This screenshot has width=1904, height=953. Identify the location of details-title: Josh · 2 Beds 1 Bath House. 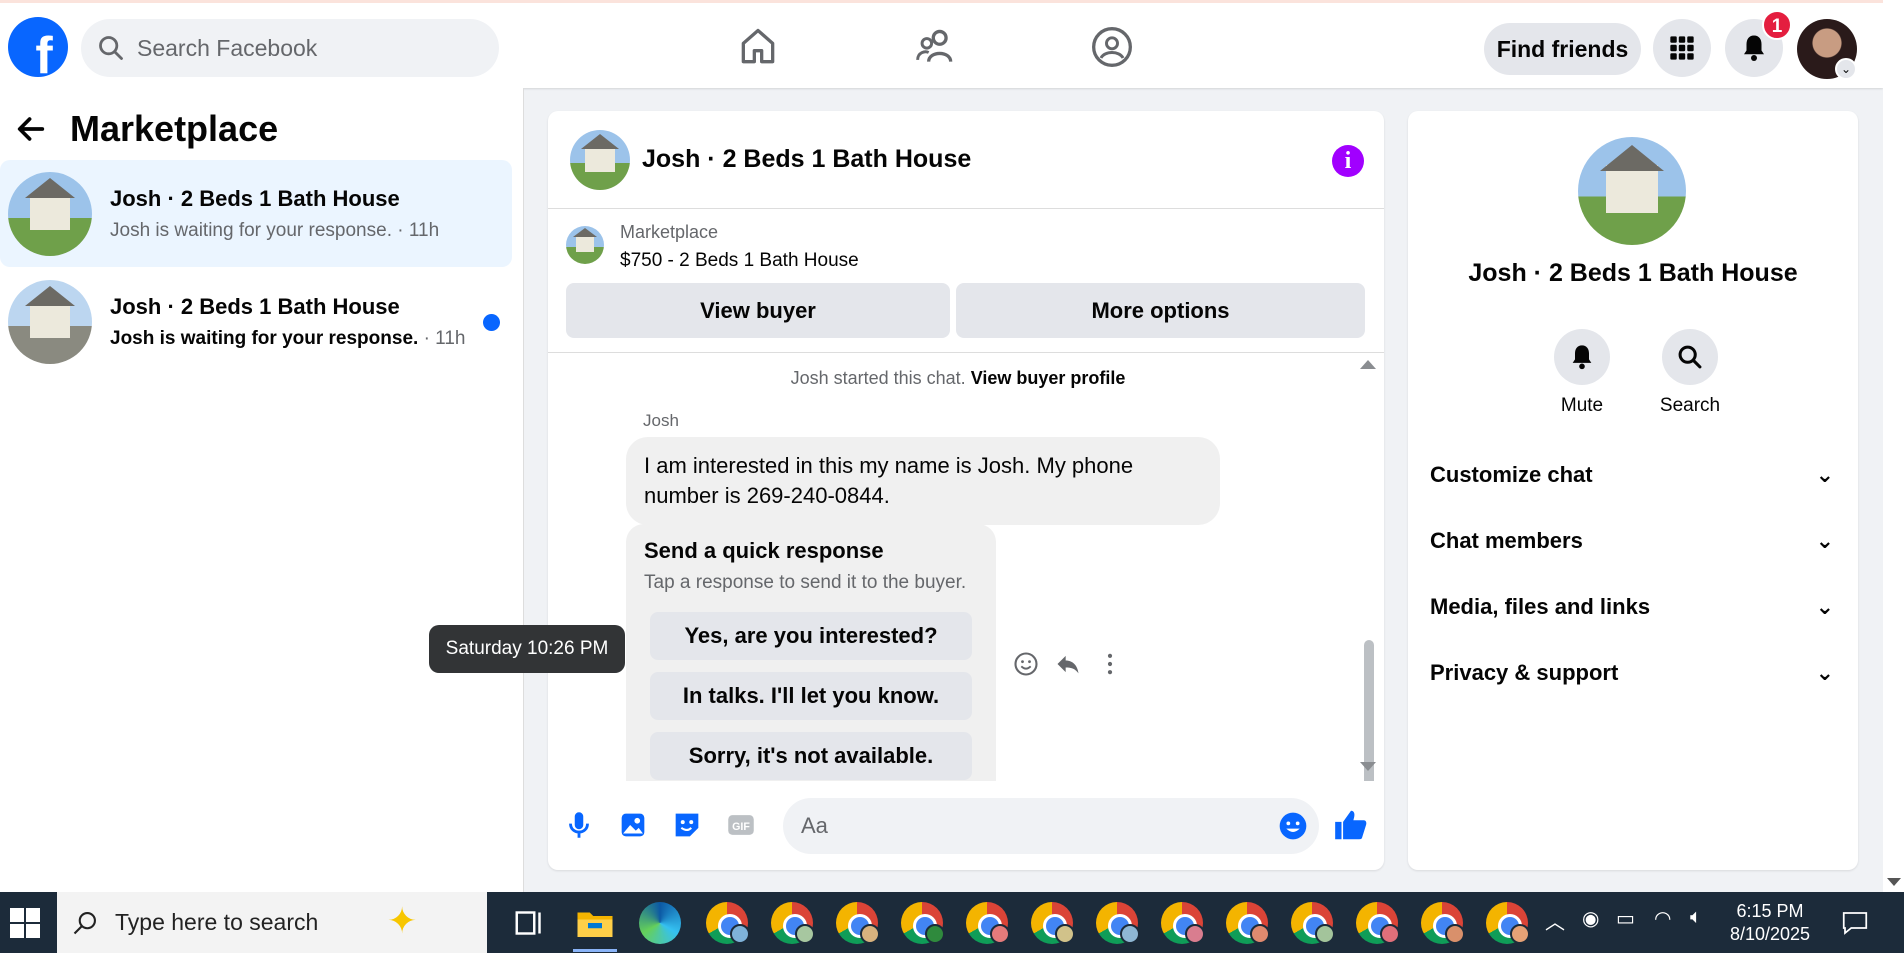
(1633, 273).